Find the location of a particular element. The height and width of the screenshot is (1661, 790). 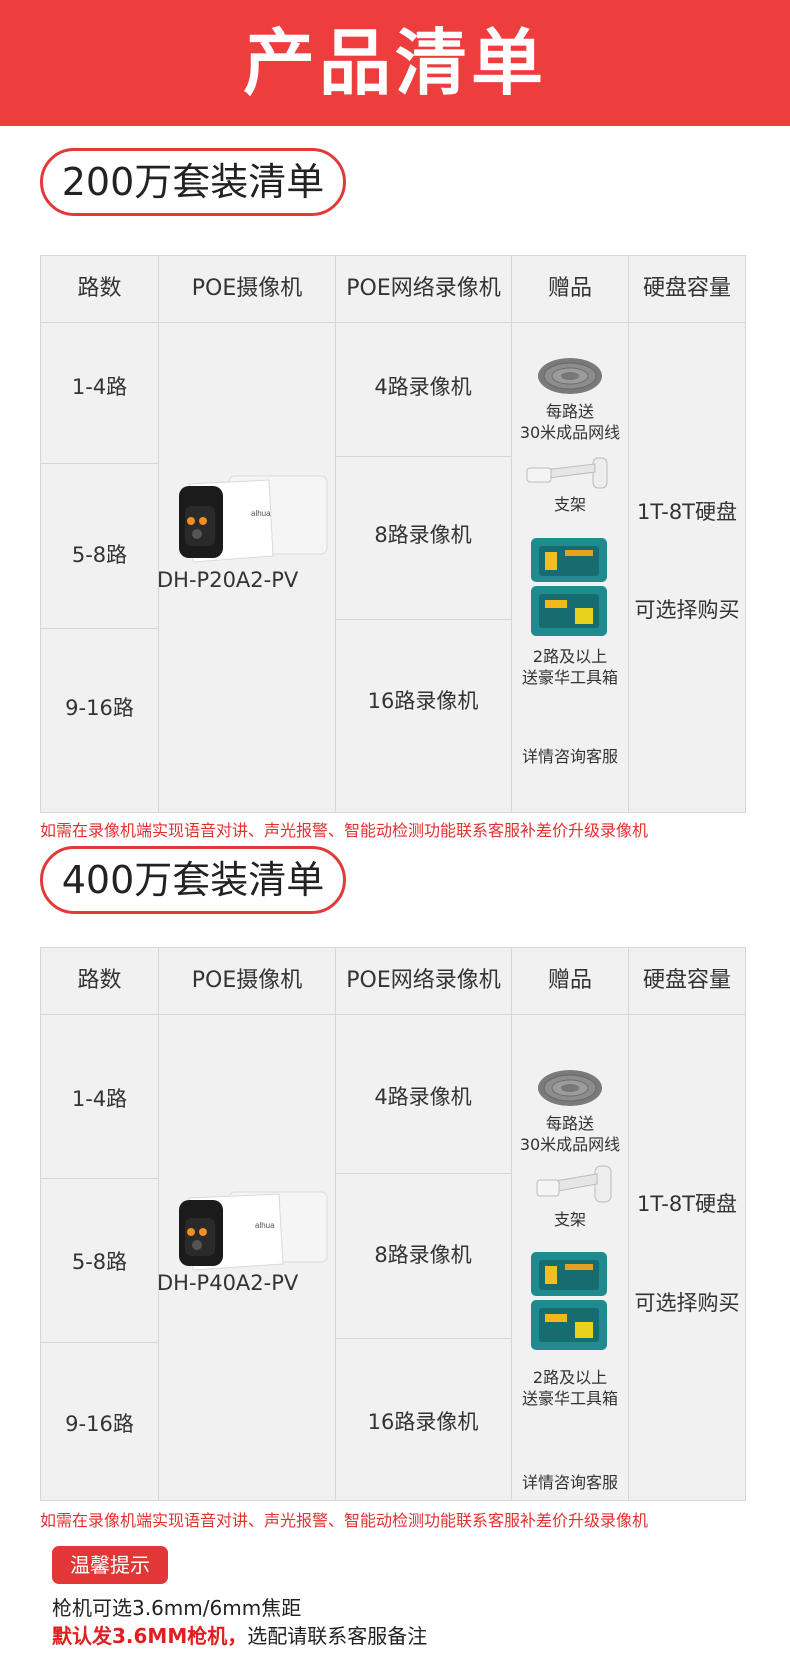

tips-line2-bold: 默认发3.6MM枪机， is located at coordinates (150, 1636).